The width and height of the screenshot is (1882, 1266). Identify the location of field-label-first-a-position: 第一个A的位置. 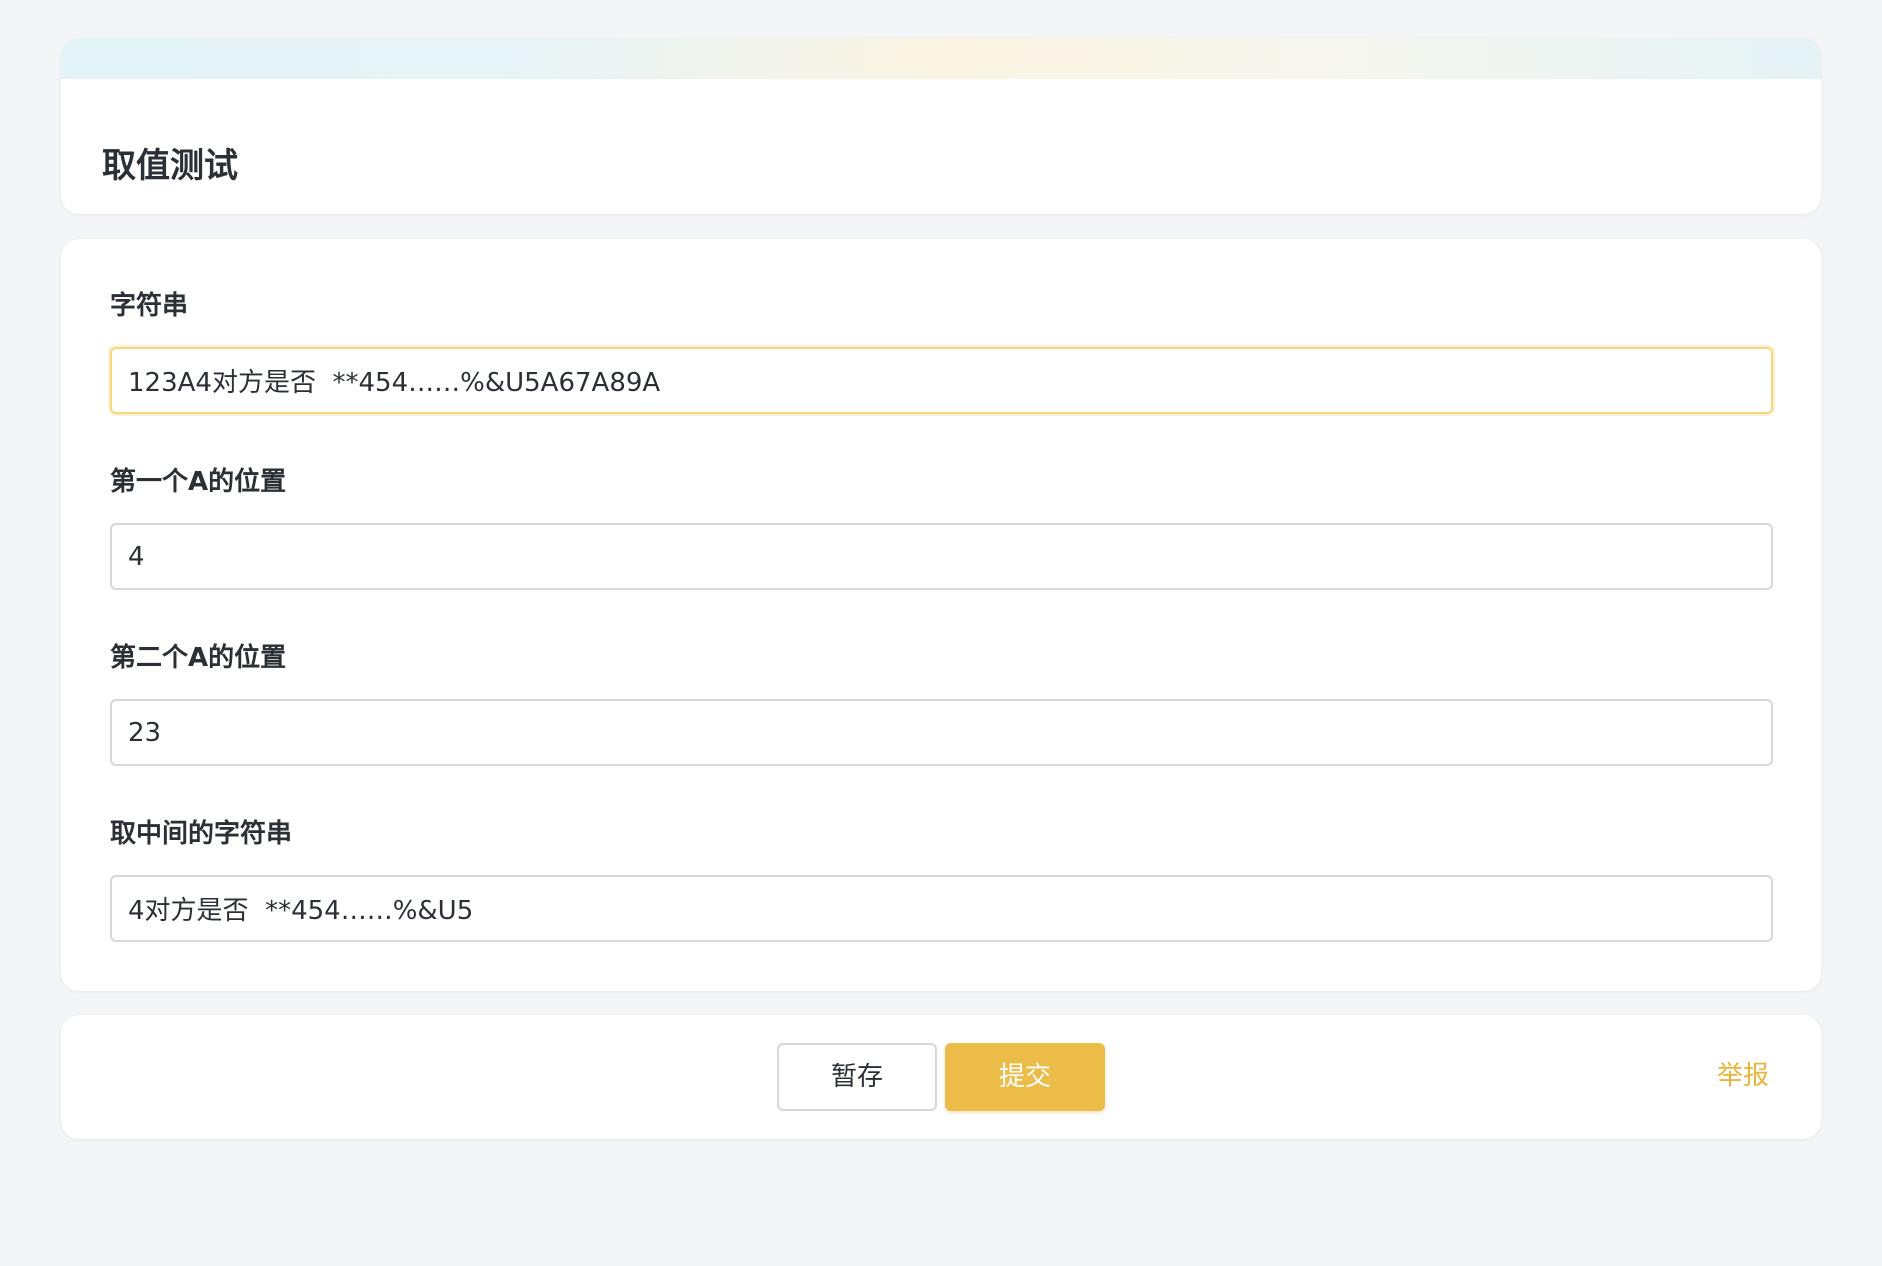
(198, 482).